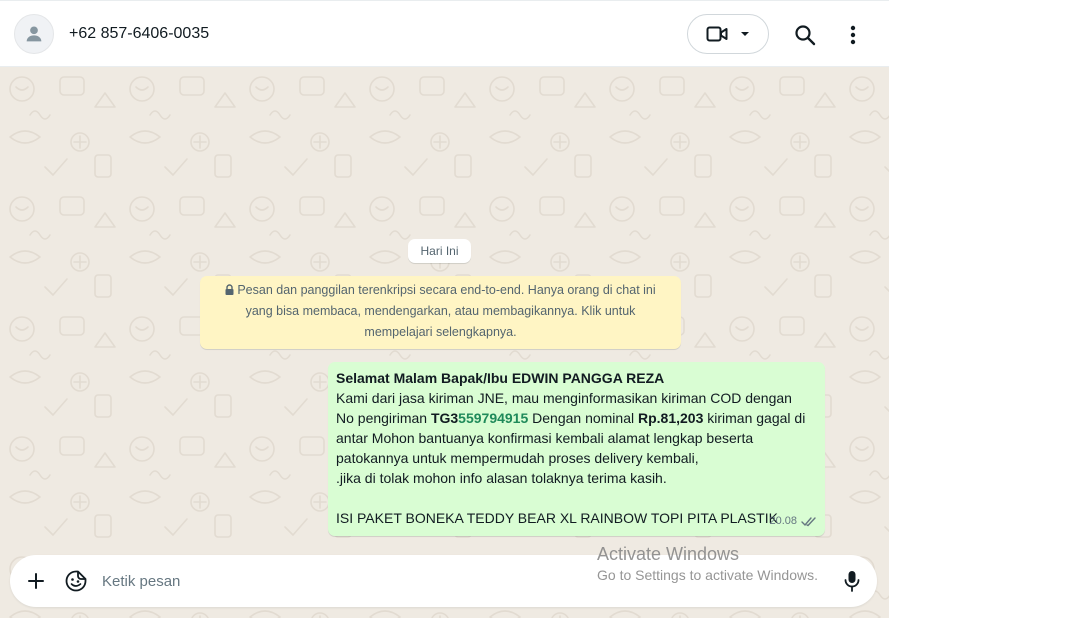 Image resolution: width=1087 pixels, height=618 pixels. What do you see at coordinates (139, 34) in the screenshot?
I see `contact-name: +62 857-6406-0035` at bounding box center [139, 34].